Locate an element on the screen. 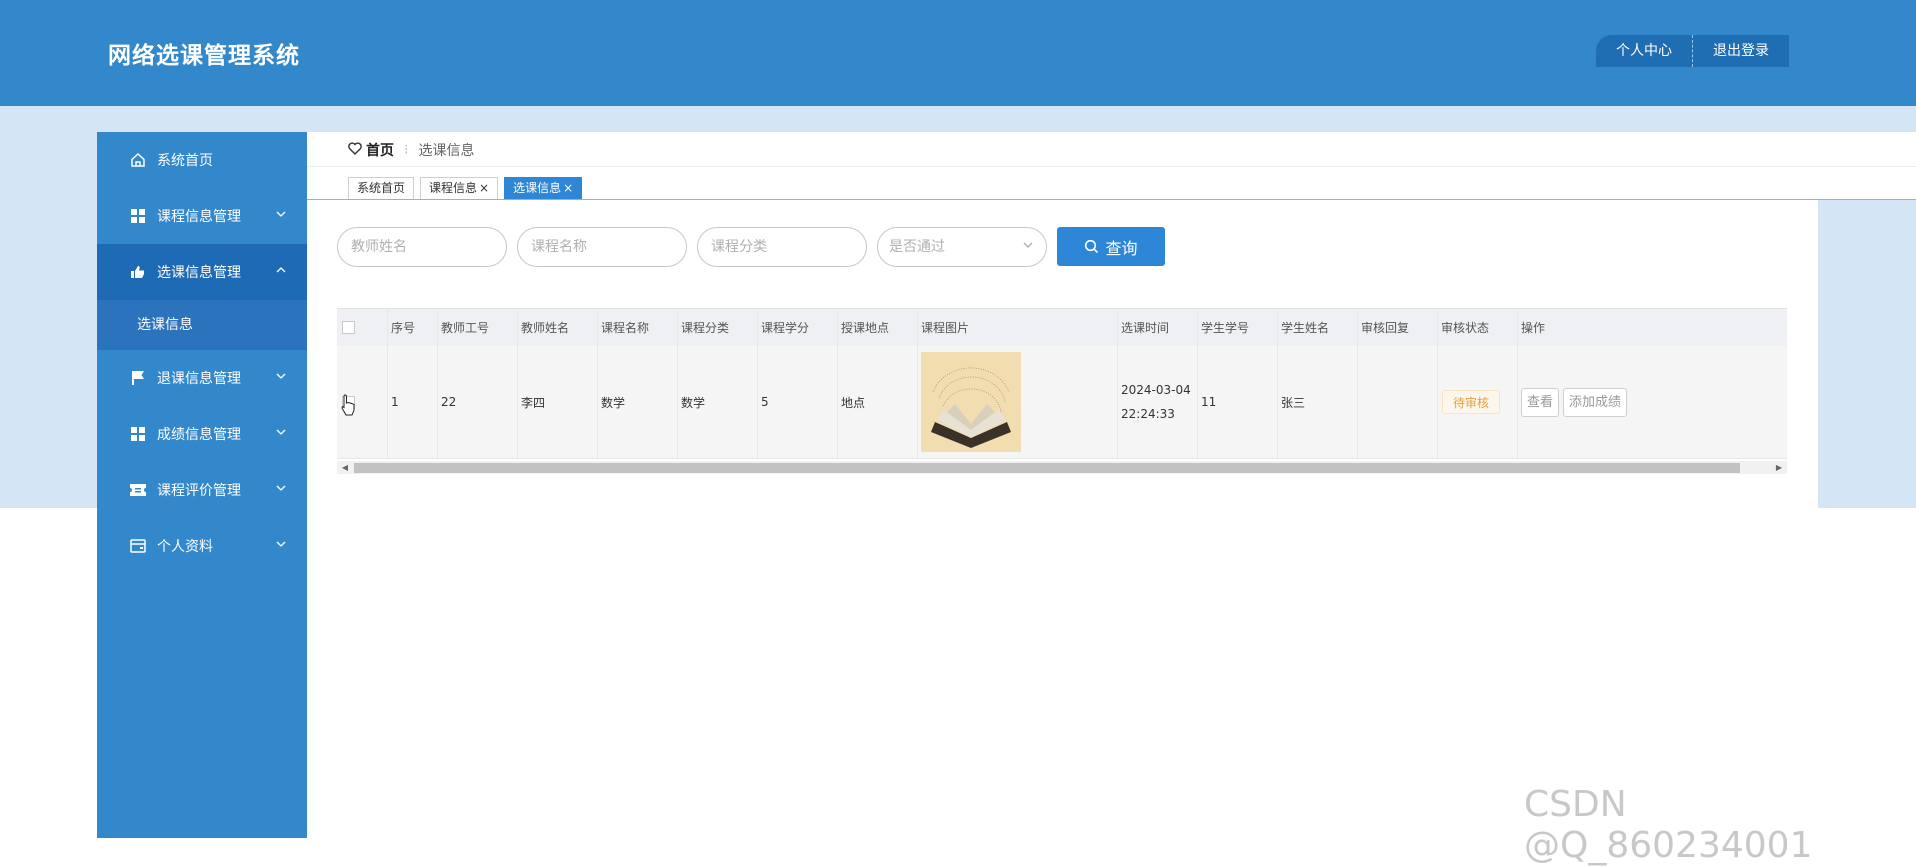 Image resolution: width=1916 pixels, height=866 pixels. sidebar-item-label: 成绩信息管理 is located at coordinates (199, 435).